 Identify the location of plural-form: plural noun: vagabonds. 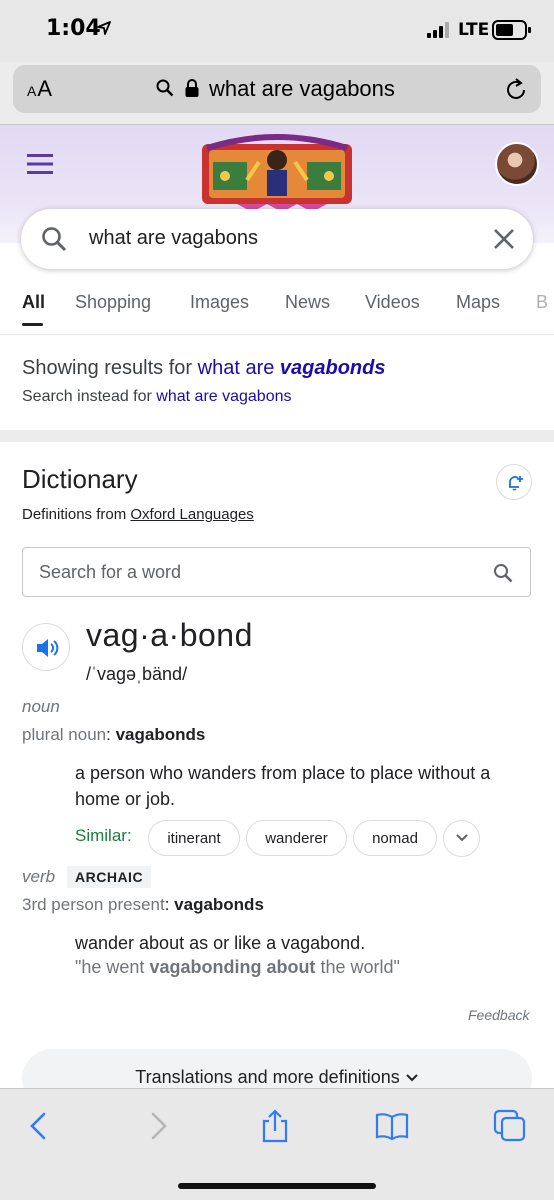
(114, 734).